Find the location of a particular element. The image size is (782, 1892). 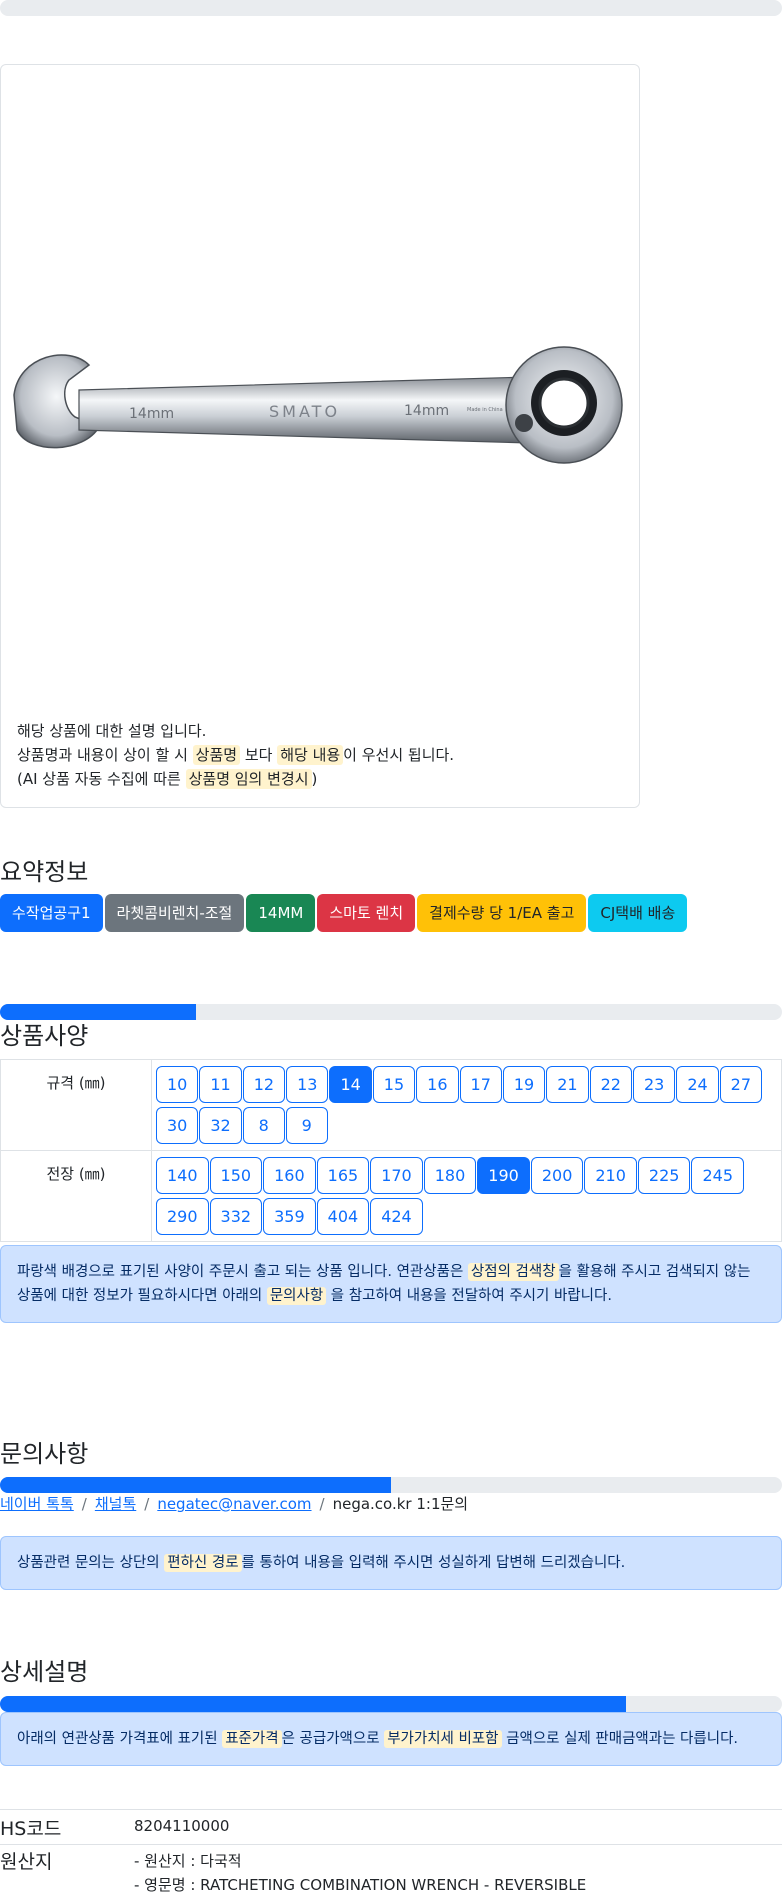

product-image: 14mm SMATO 14mm Made in China is located at coordinates (318, 405).